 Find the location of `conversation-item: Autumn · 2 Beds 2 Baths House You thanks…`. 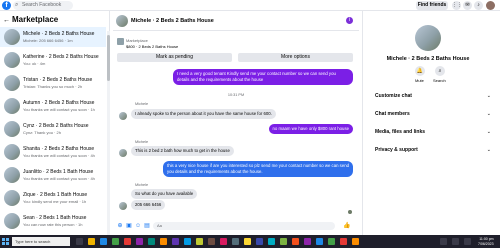

conversation-item: Autumn · 2 Beds 2 Baths House You thanks… is located at coordinates (53, 106).